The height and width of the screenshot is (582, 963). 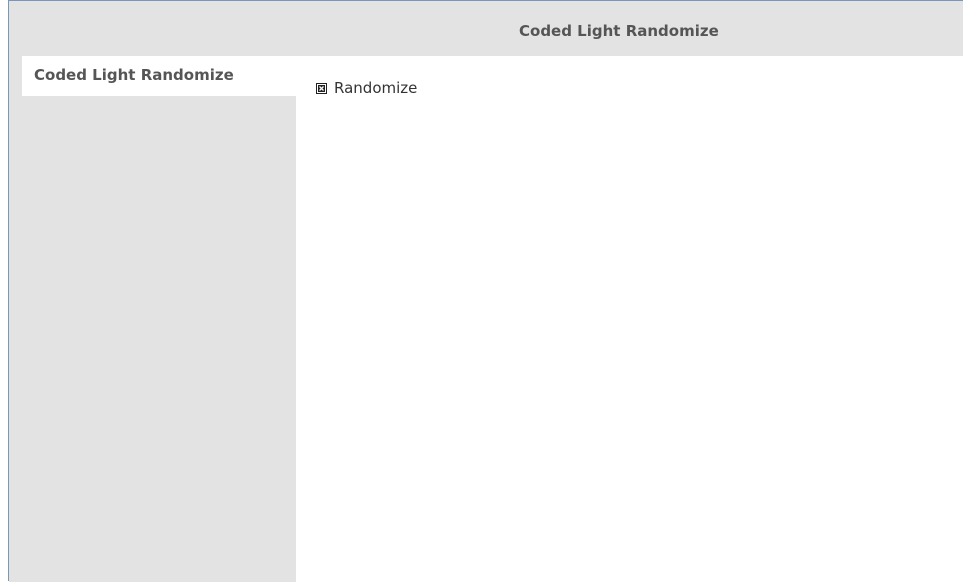 What do you see at coordinates (134, 75) in the screenshot?
I see `sidebar-item-label: Coded Light Randomize` at bounding box center [134, 75].